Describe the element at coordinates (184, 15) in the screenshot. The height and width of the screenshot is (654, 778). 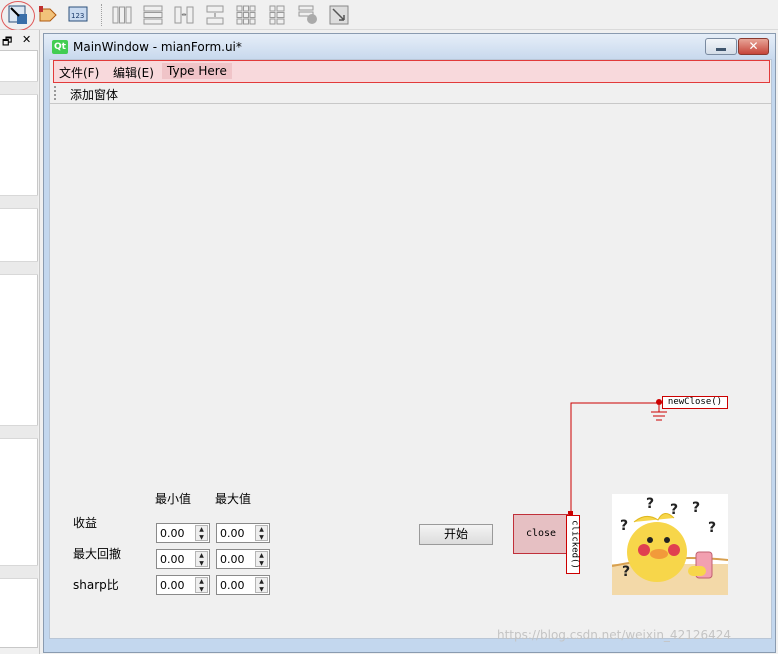
I see `layout-horizontal-splitter-icon` at that location.